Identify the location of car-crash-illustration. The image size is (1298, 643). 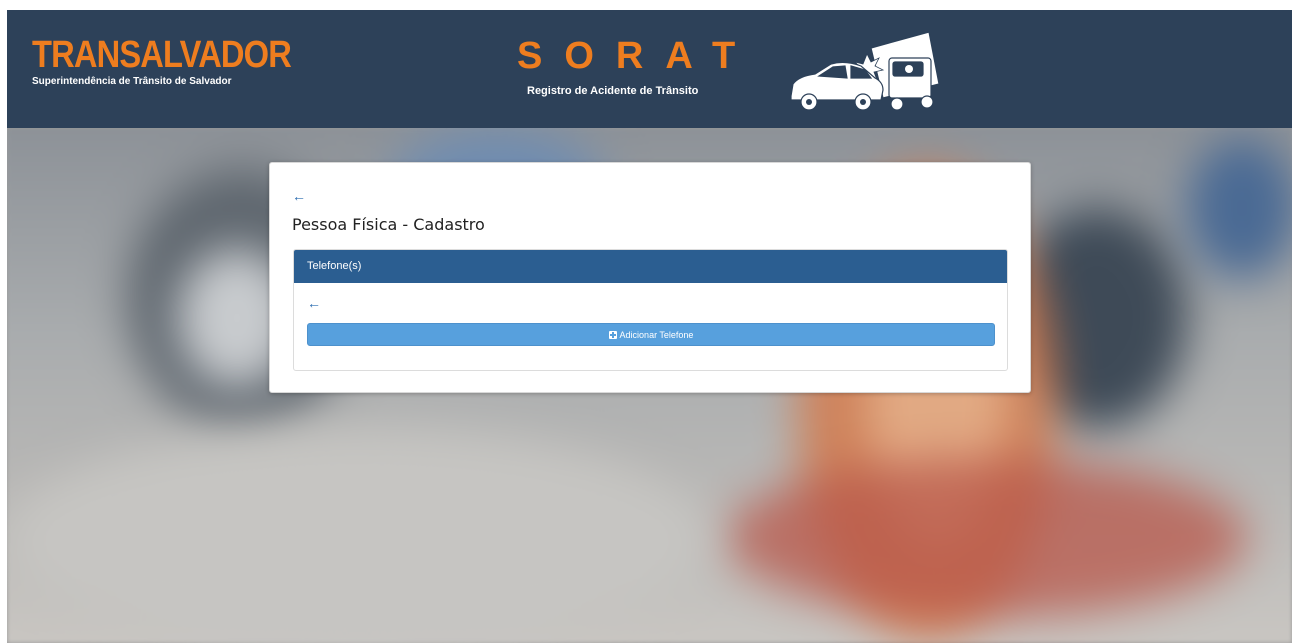
(865, 71).